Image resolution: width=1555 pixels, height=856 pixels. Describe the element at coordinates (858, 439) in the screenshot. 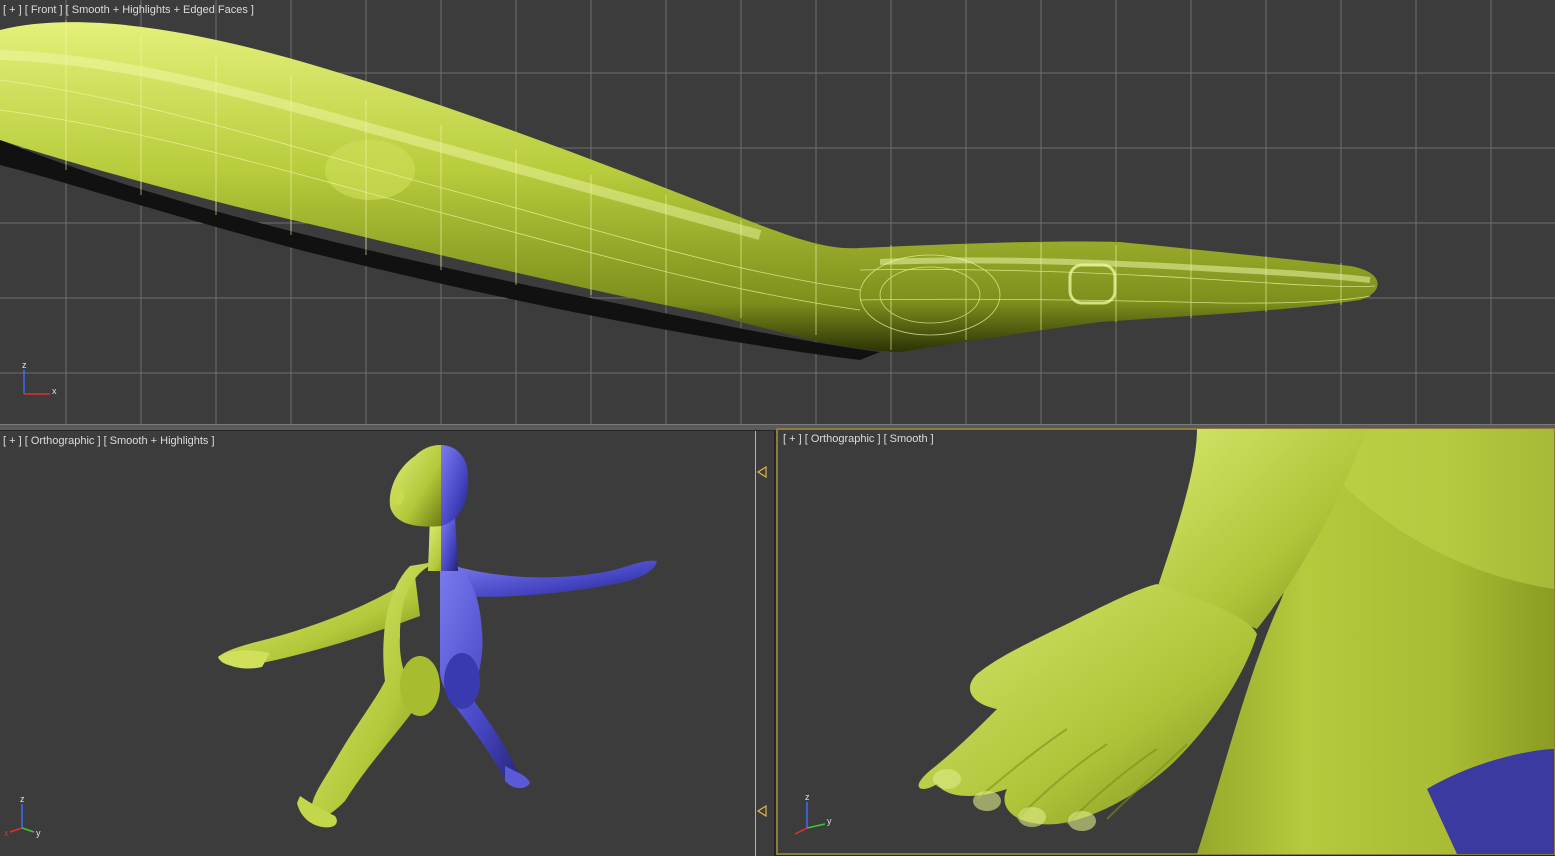

I see `viewport-label-ortho-right: [ + ] [ Orthographic ] [ Smooth ]` at that location.